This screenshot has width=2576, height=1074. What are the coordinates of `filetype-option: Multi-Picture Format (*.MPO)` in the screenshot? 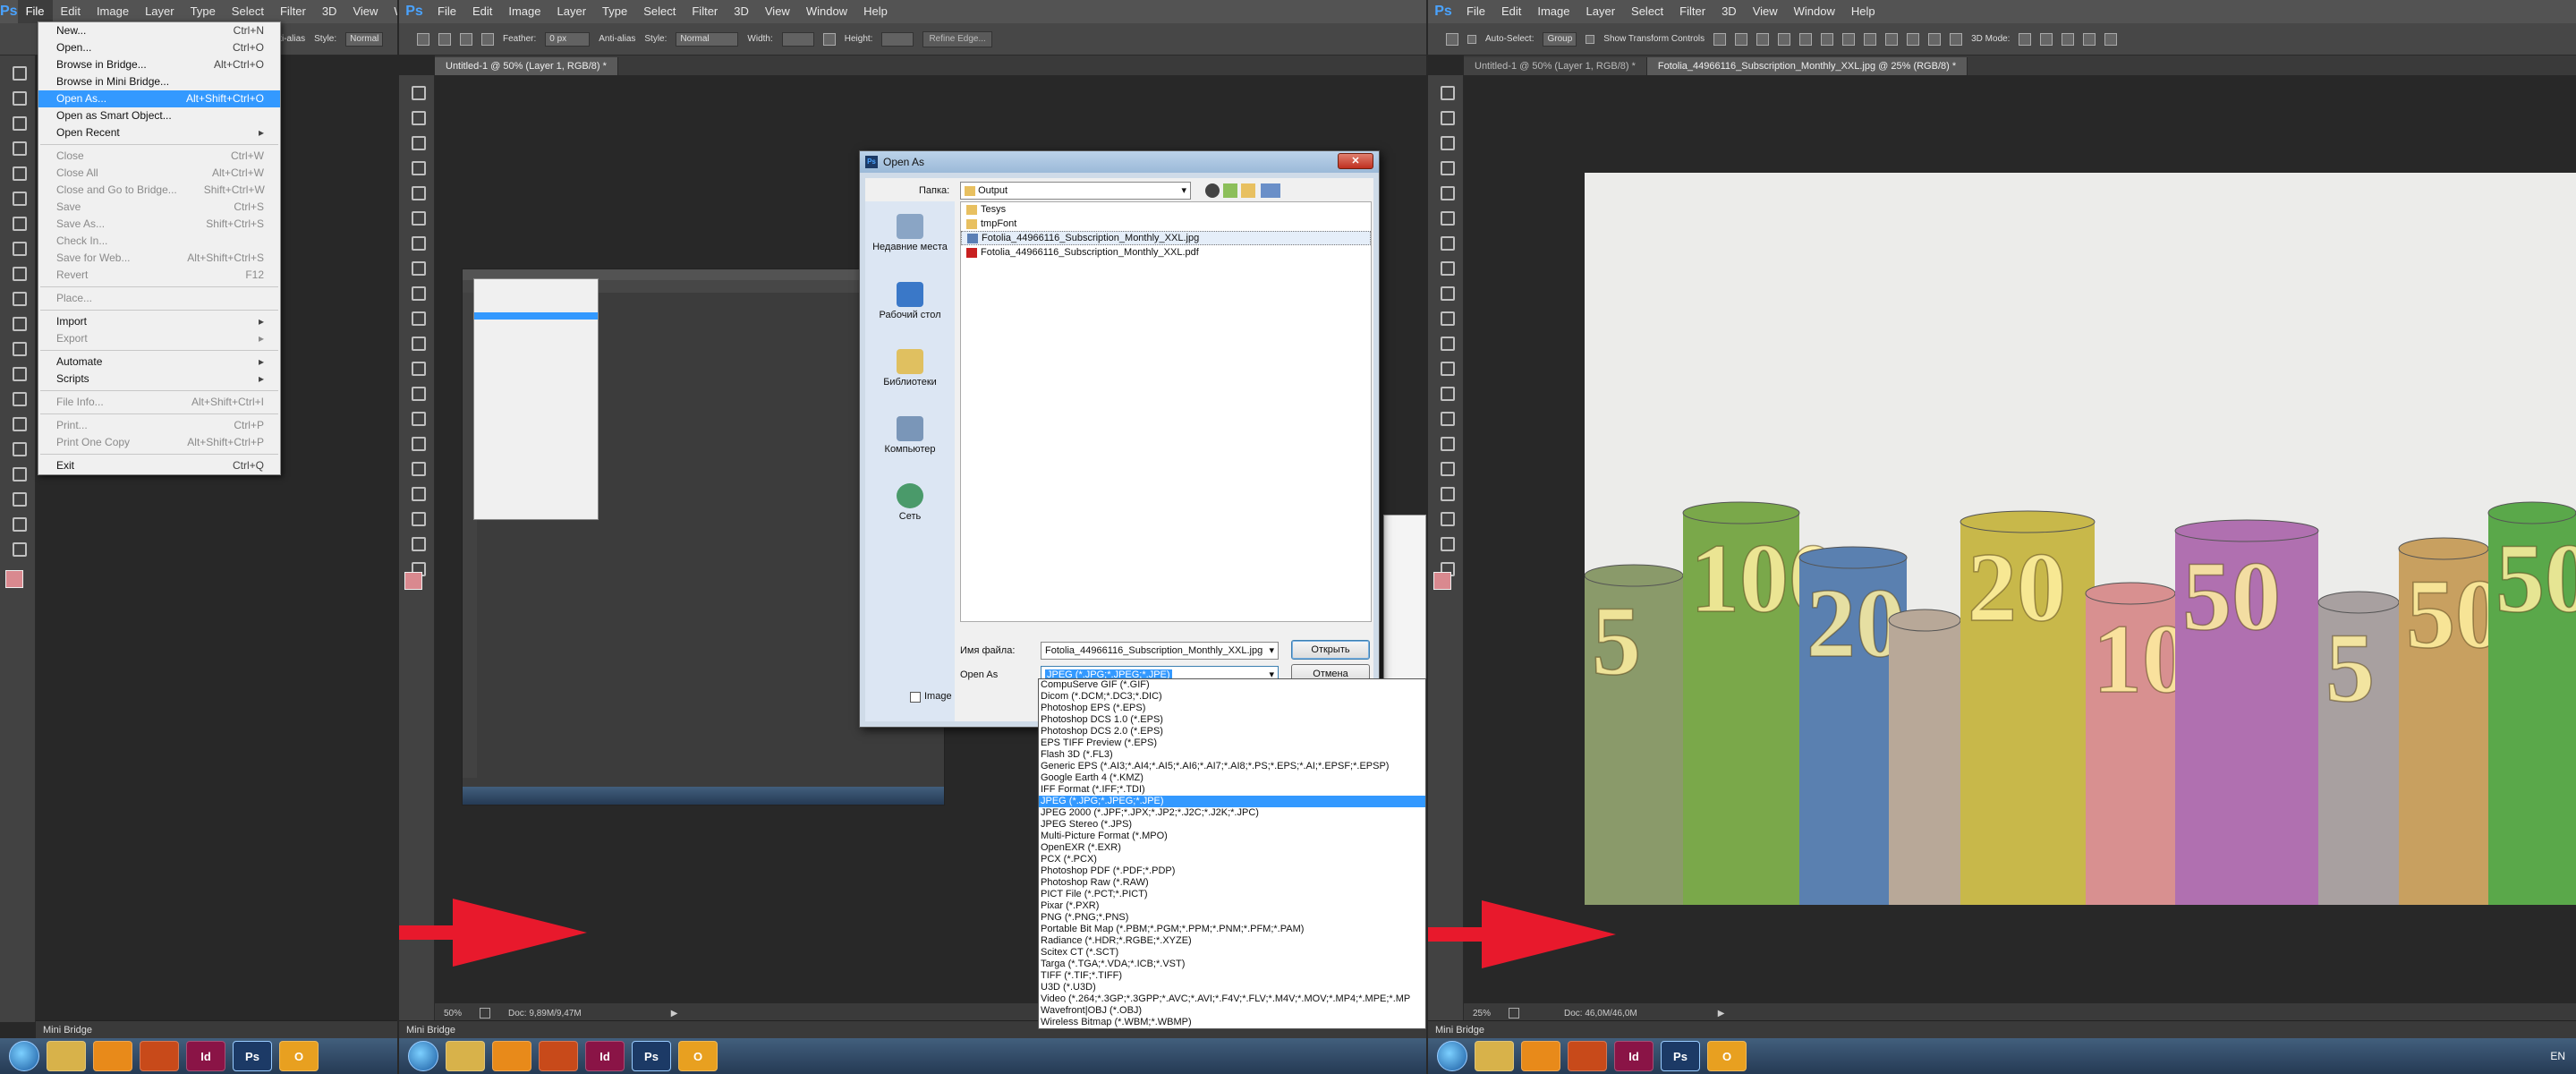 It's located at (1232, 836).